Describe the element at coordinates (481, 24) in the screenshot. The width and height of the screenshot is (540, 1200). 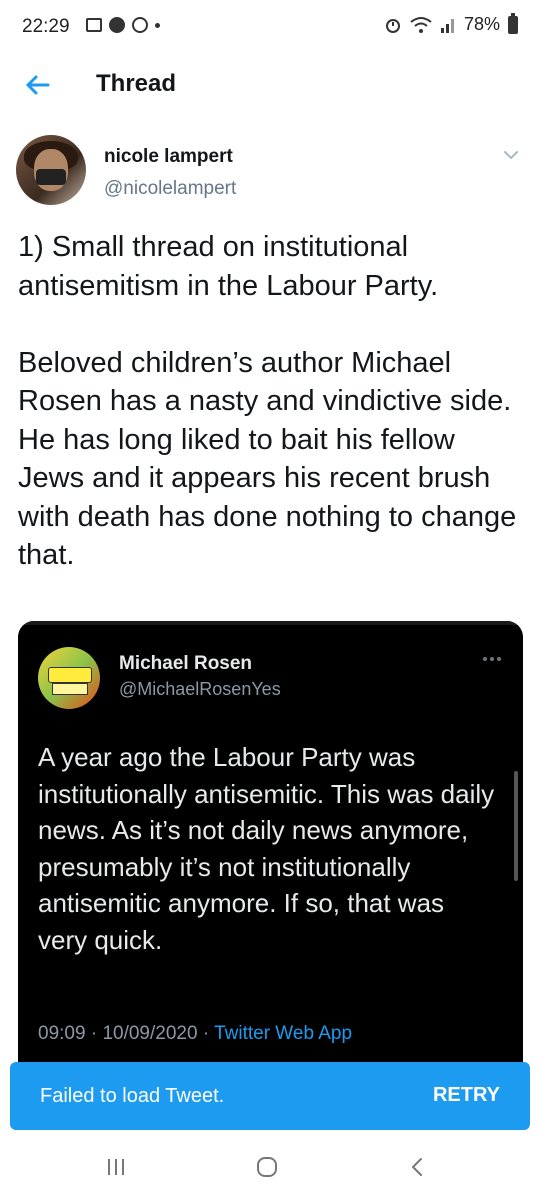
I see `battery-percent: 78%` at that location.